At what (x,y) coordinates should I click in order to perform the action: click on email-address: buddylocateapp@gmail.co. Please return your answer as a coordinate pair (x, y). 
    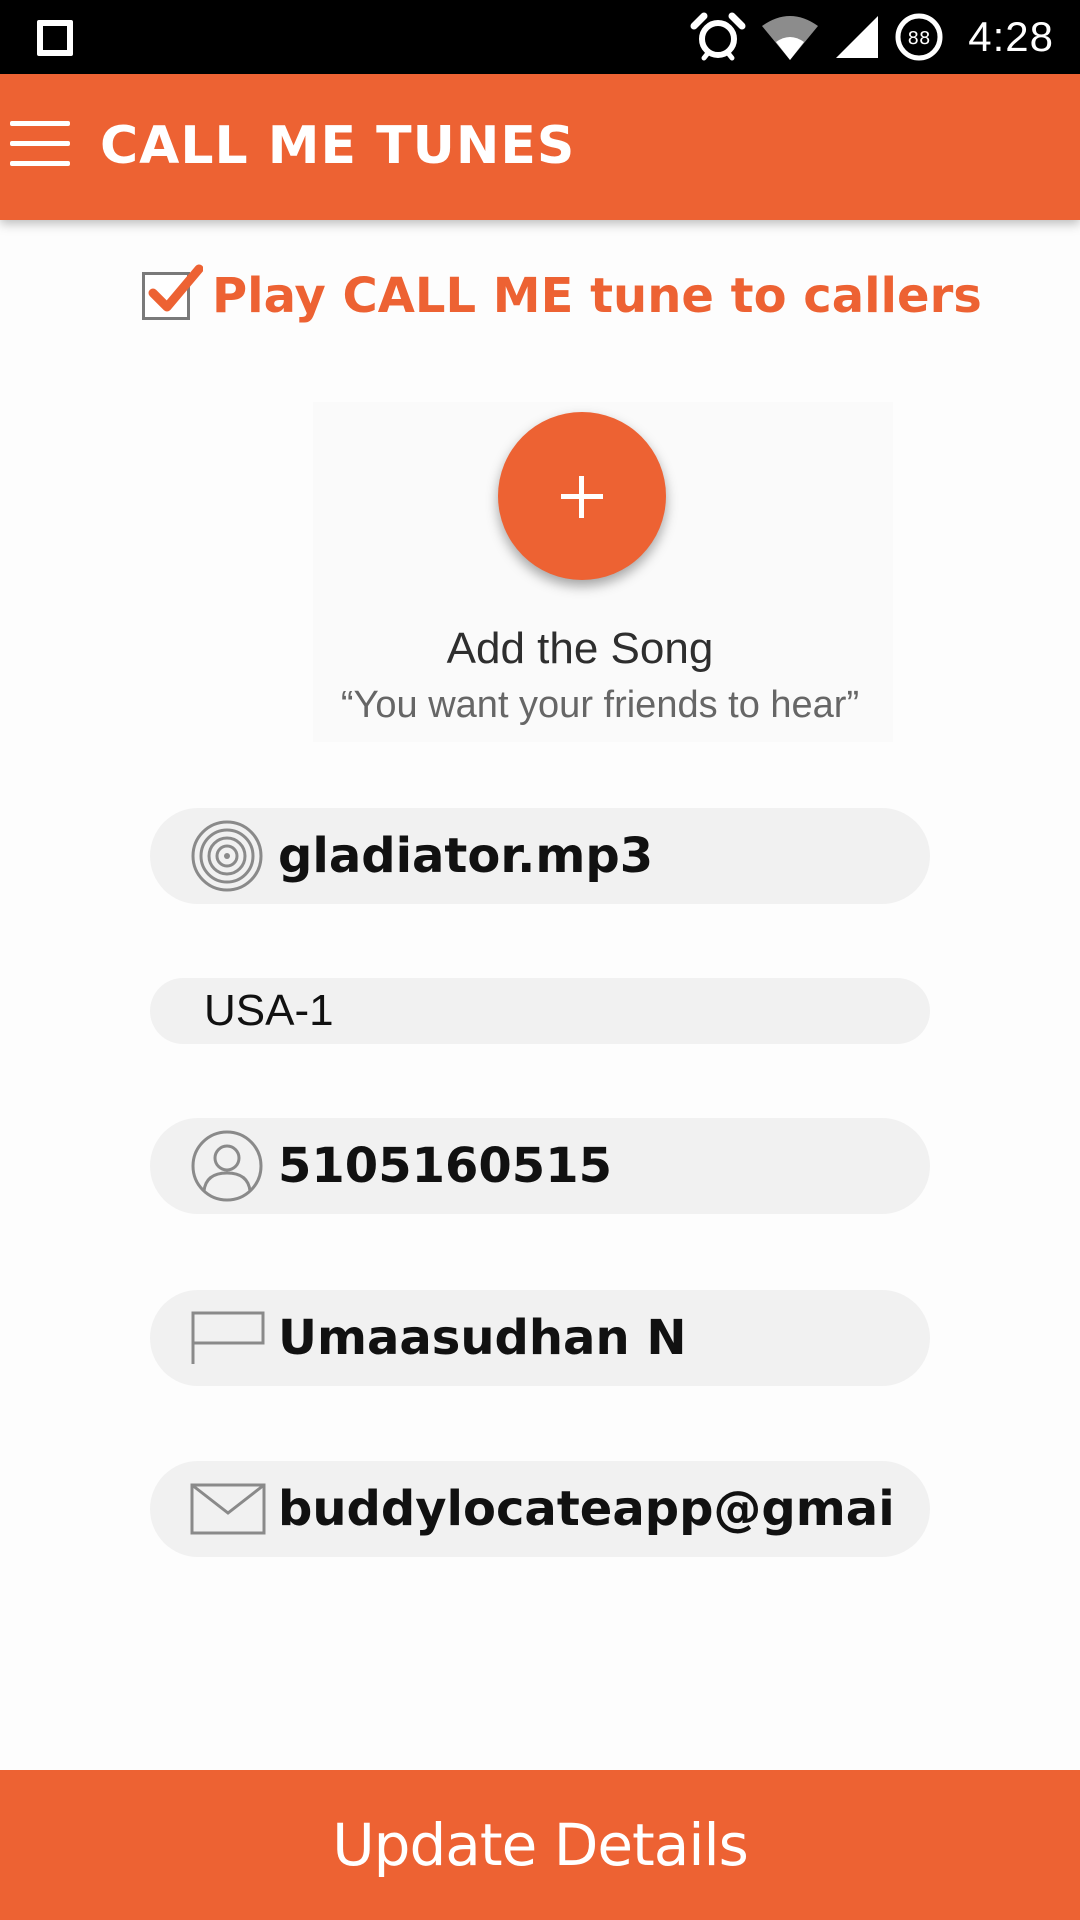
    Looking at the image, I should click on (588, 1509).